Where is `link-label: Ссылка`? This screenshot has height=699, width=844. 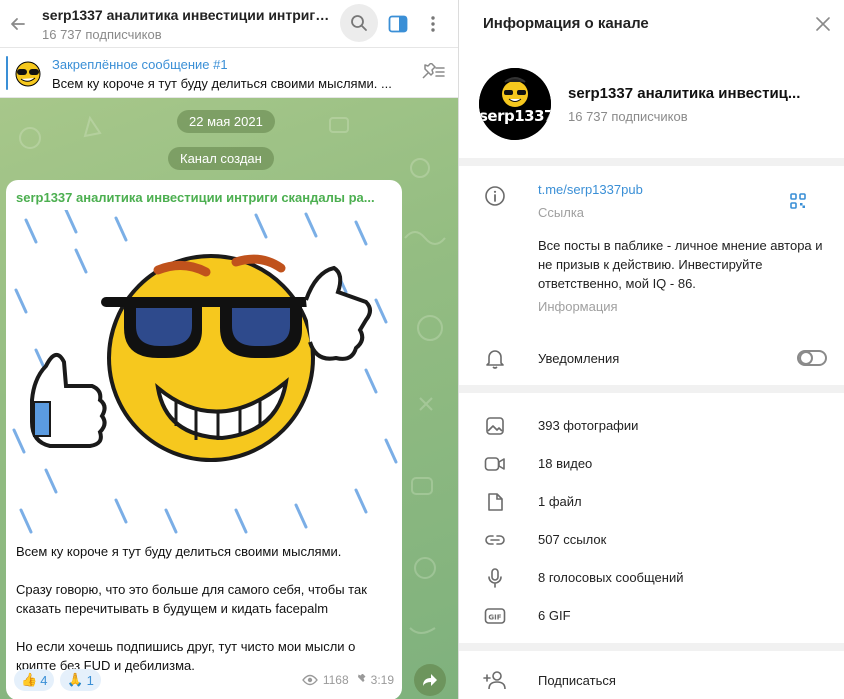
link-label: Ссылка is located at coordinates (561, 212).